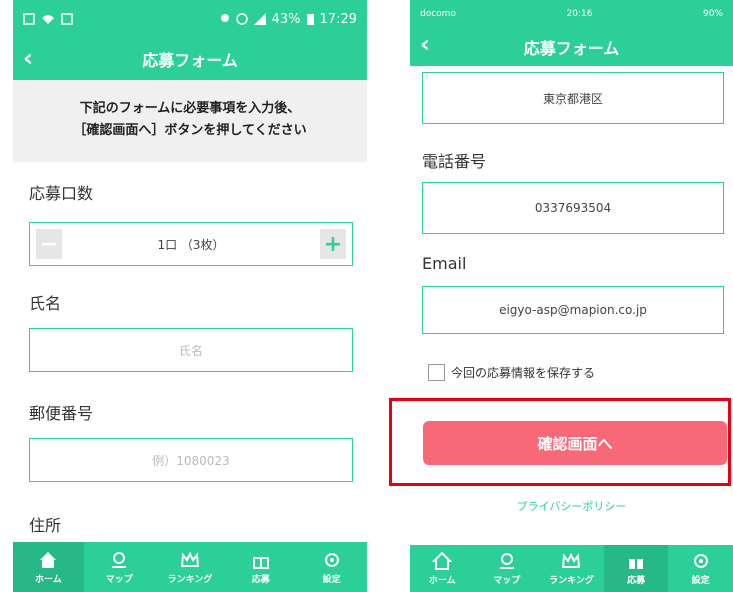 This screenshot has width=733, height=592. I want to click on address-field: 東京都港区, so click(573, 98).